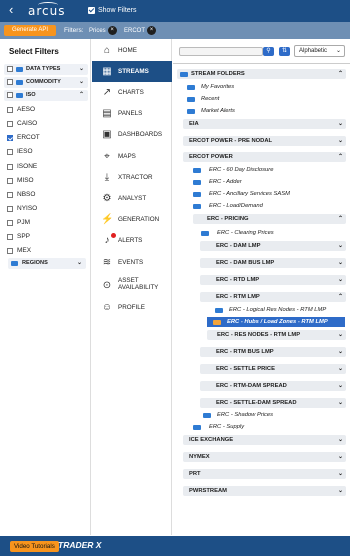 The width and height of the screenshot is (350, 556). I want to click on back-arrow-icon: ‹, so click(11, 10).